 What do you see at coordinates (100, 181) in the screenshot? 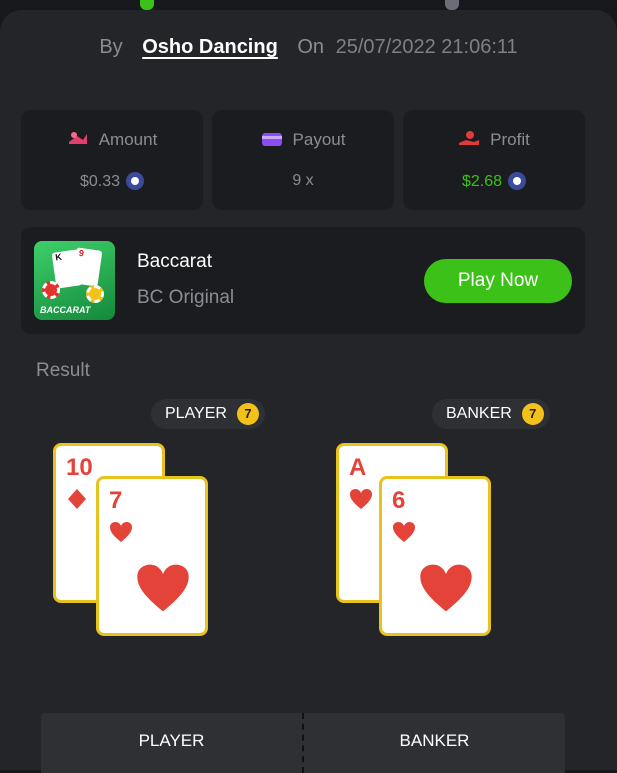
I see `amount-value: $0.33` at bounding box center [100, 181].